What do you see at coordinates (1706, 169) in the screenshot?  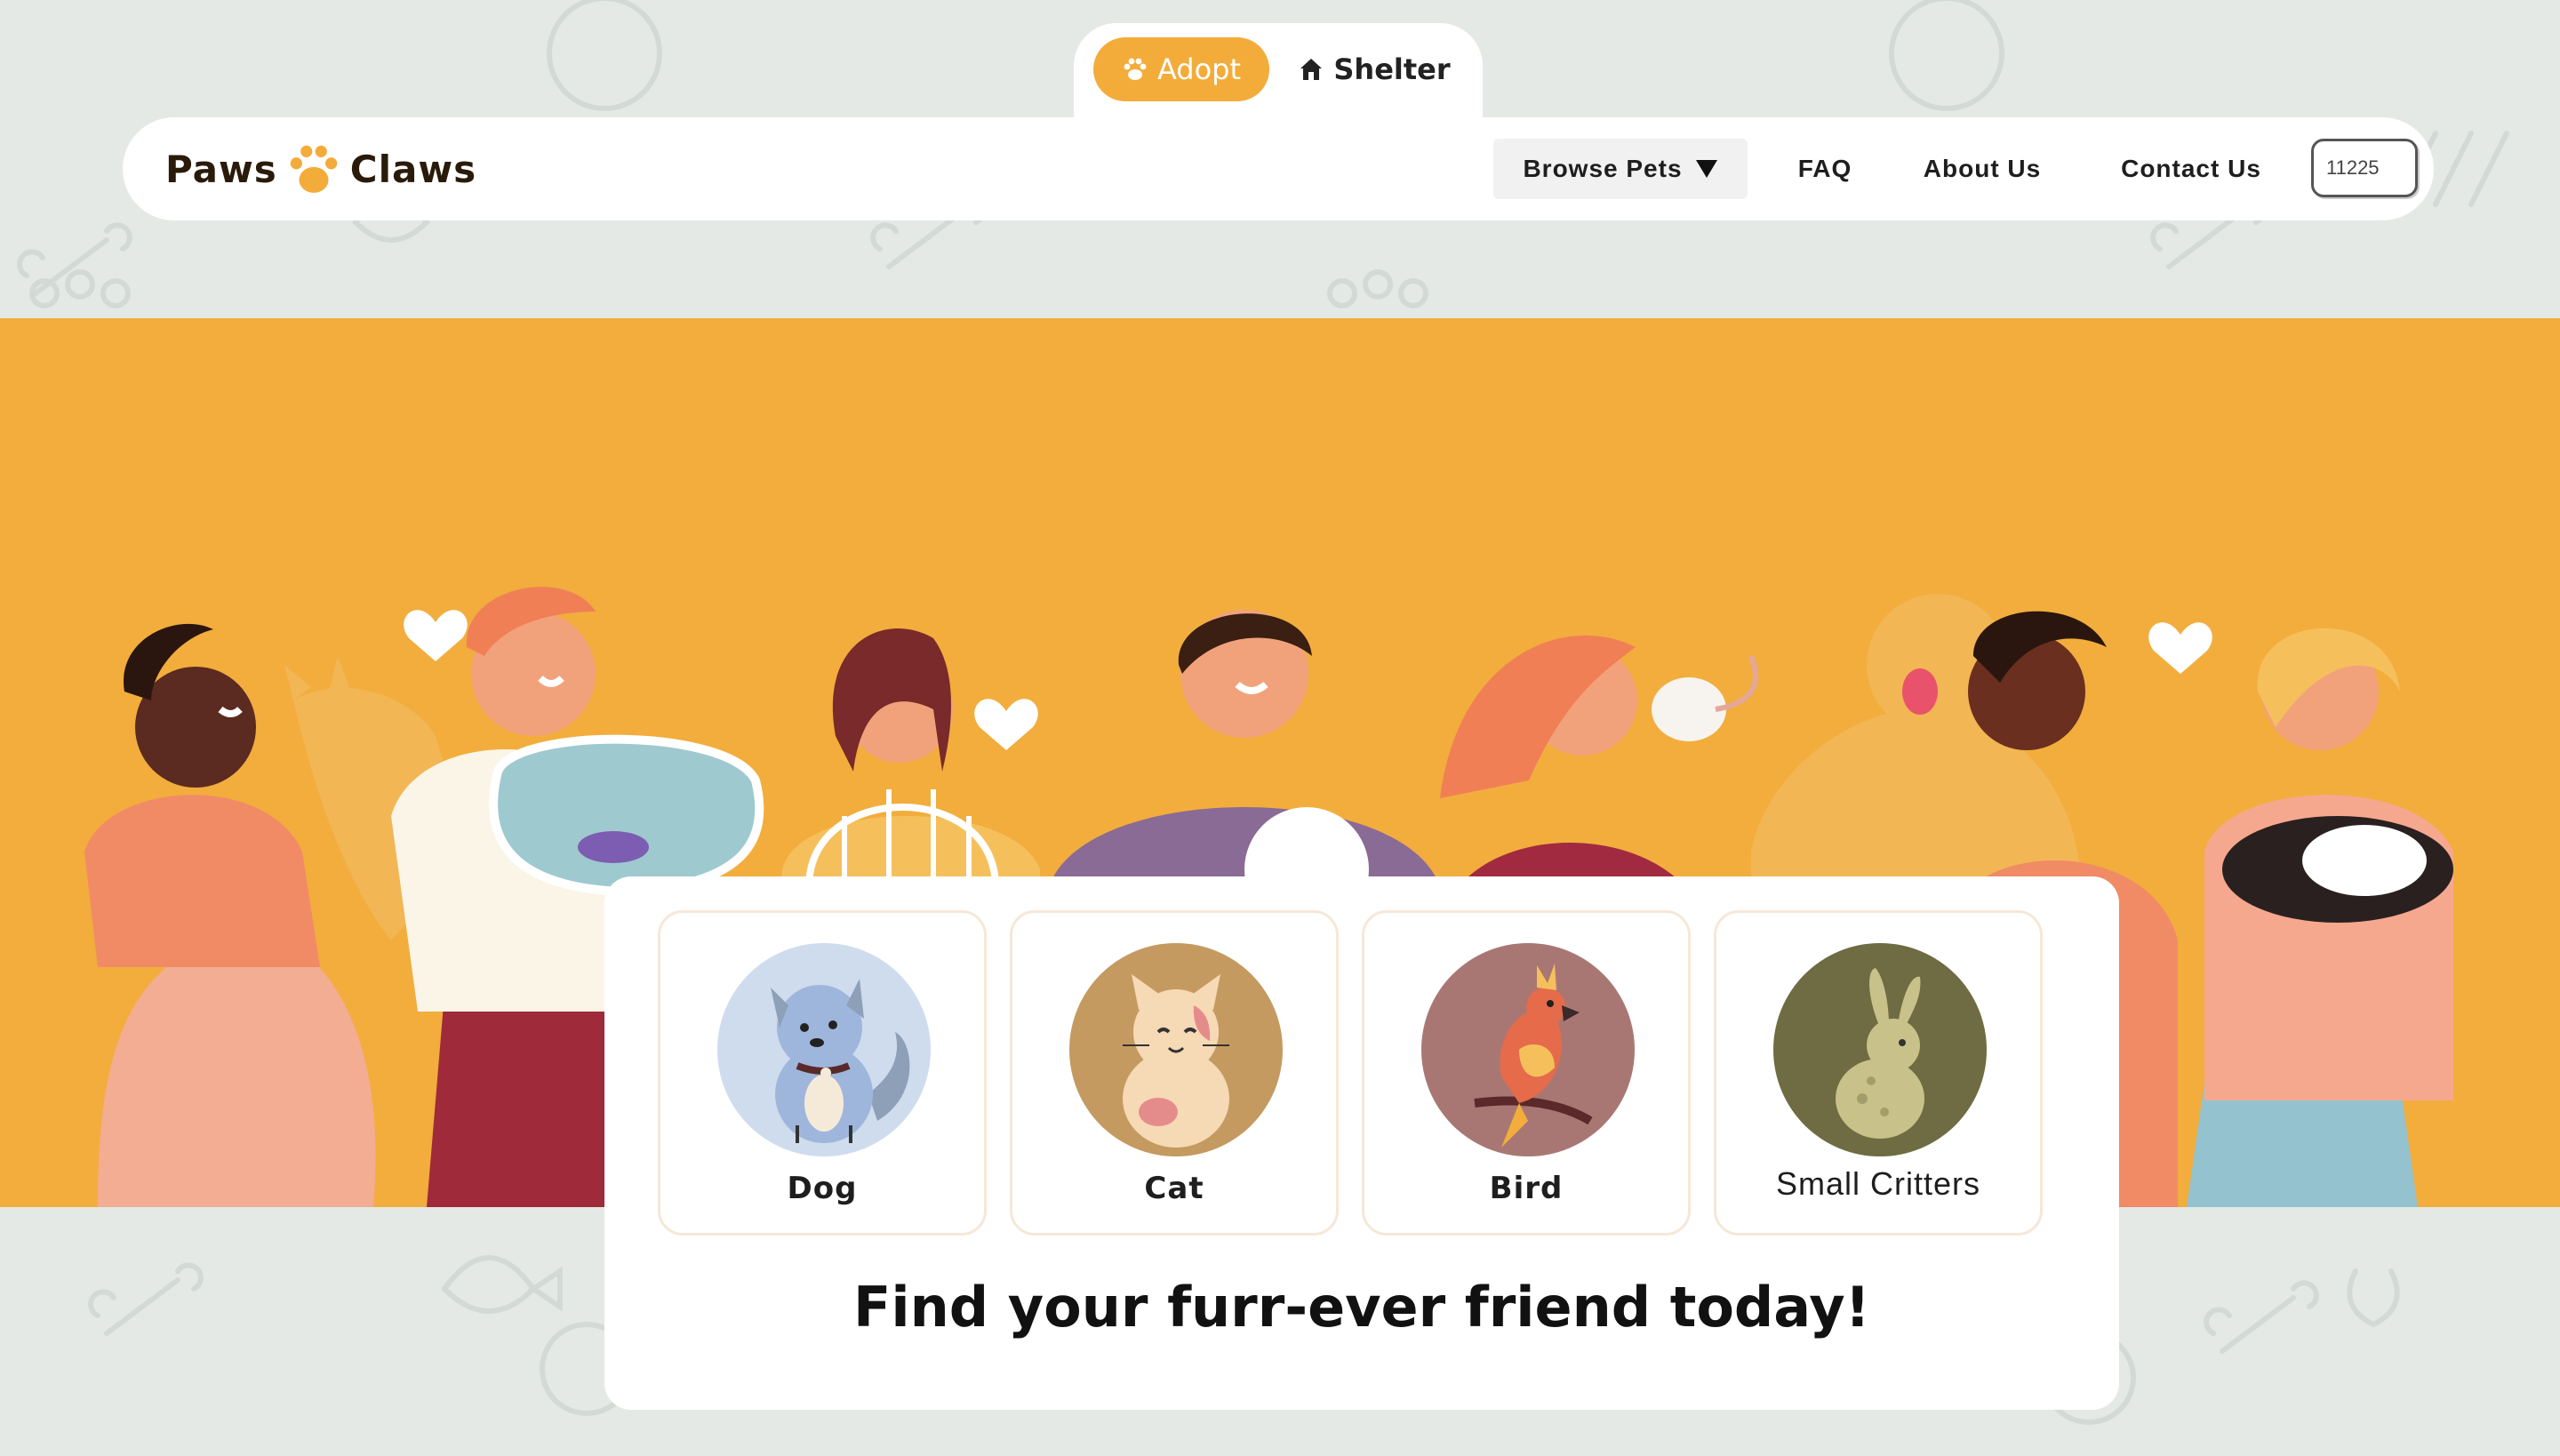 I see `caret-down-icon` at bounding box center [1706, 169].